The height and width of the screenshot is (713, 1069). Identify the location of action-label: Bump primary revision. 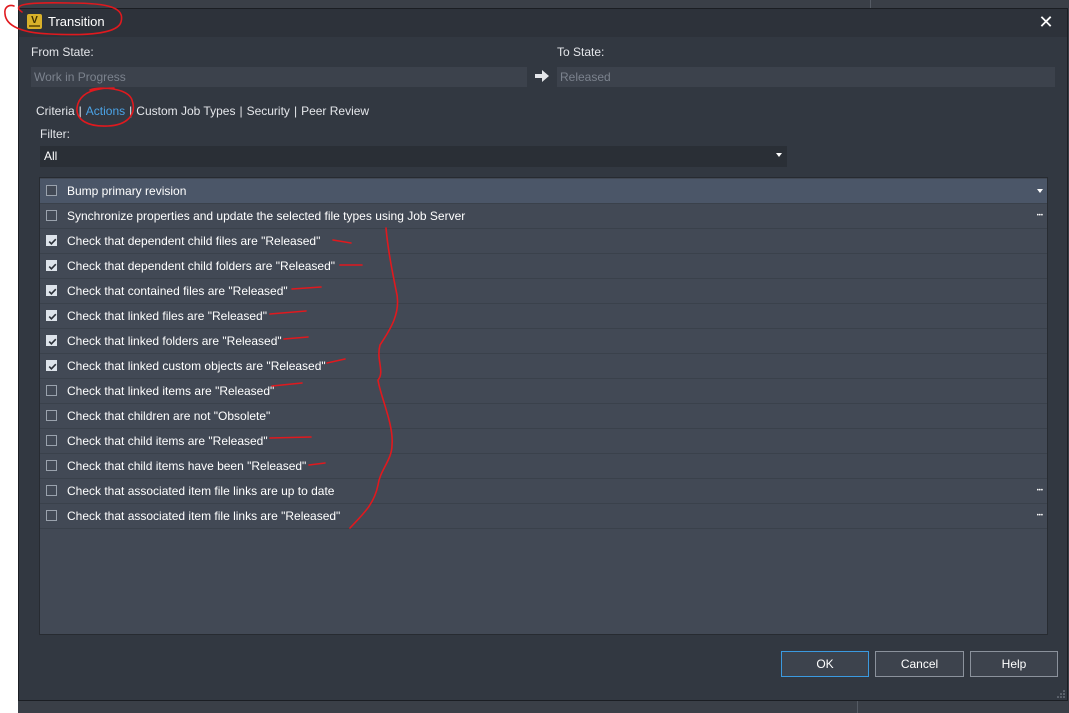
(127, 191).